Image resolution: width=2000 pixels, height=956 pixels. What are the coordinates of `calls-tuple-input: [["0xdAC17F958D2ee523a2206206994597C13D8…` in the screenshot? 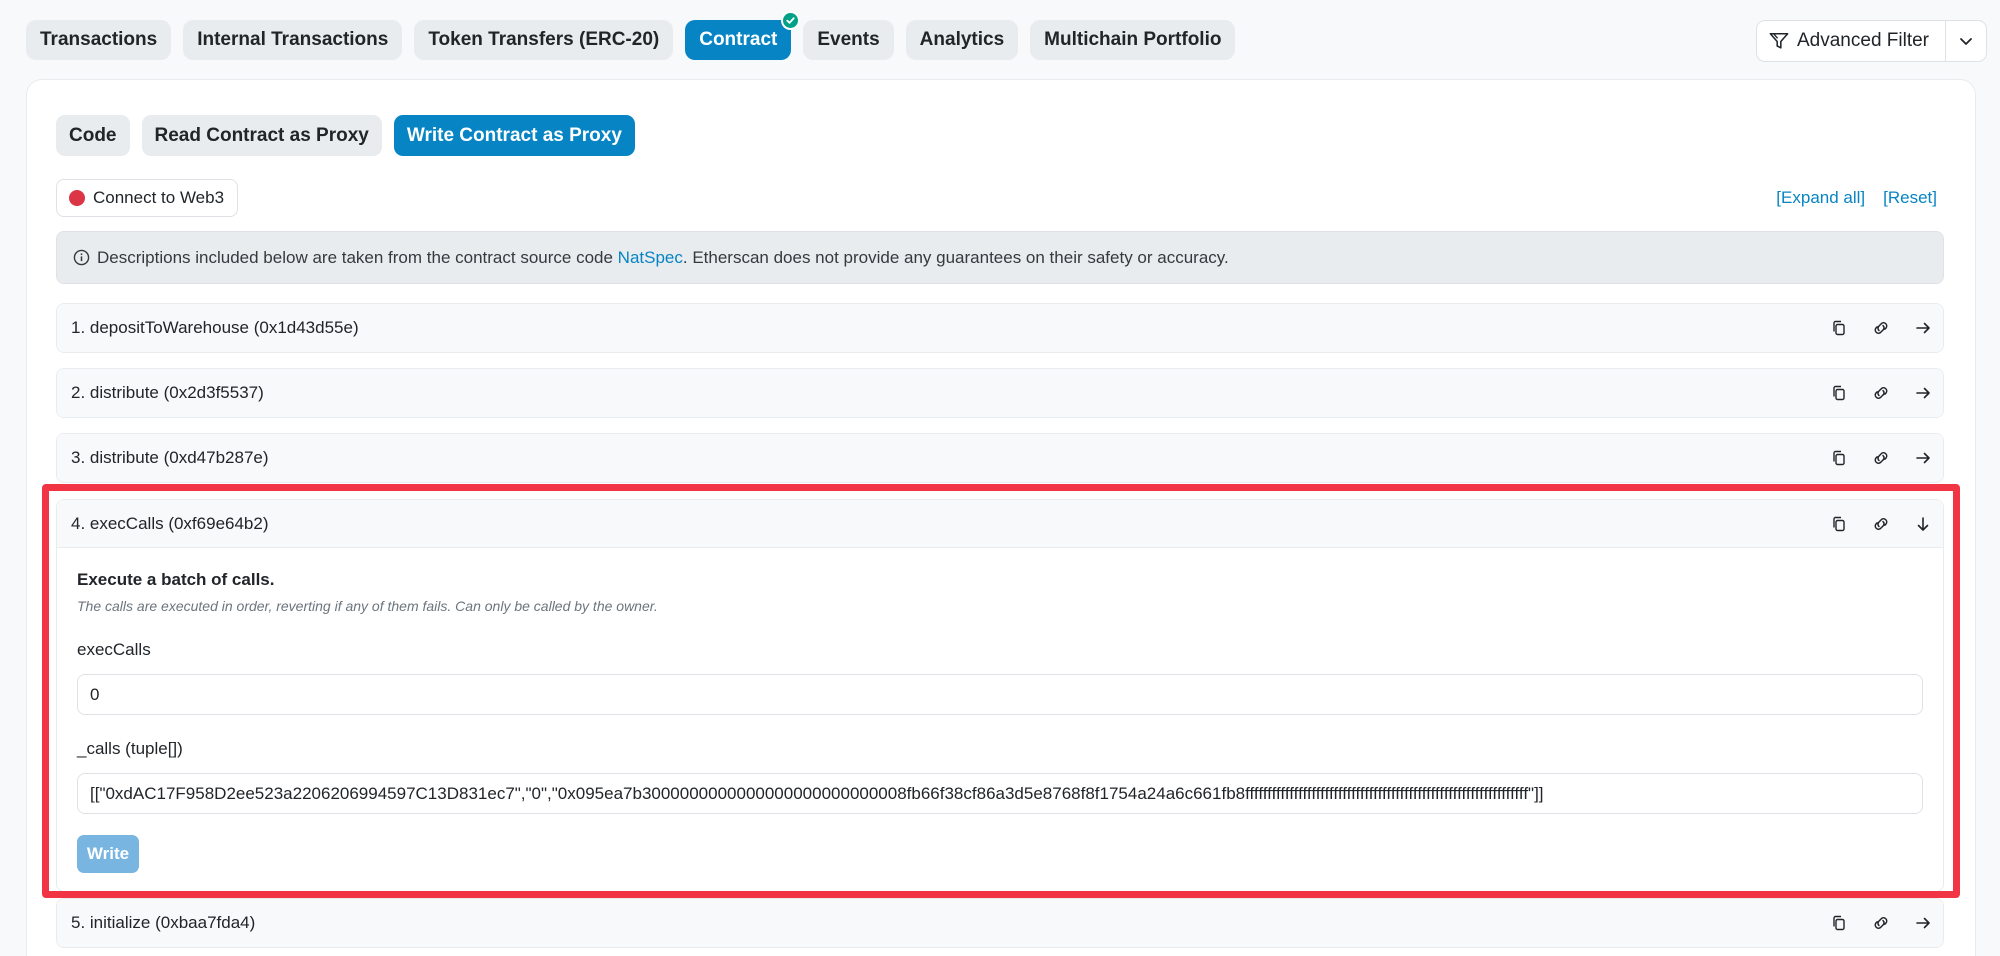 It's located at (1000, 793).